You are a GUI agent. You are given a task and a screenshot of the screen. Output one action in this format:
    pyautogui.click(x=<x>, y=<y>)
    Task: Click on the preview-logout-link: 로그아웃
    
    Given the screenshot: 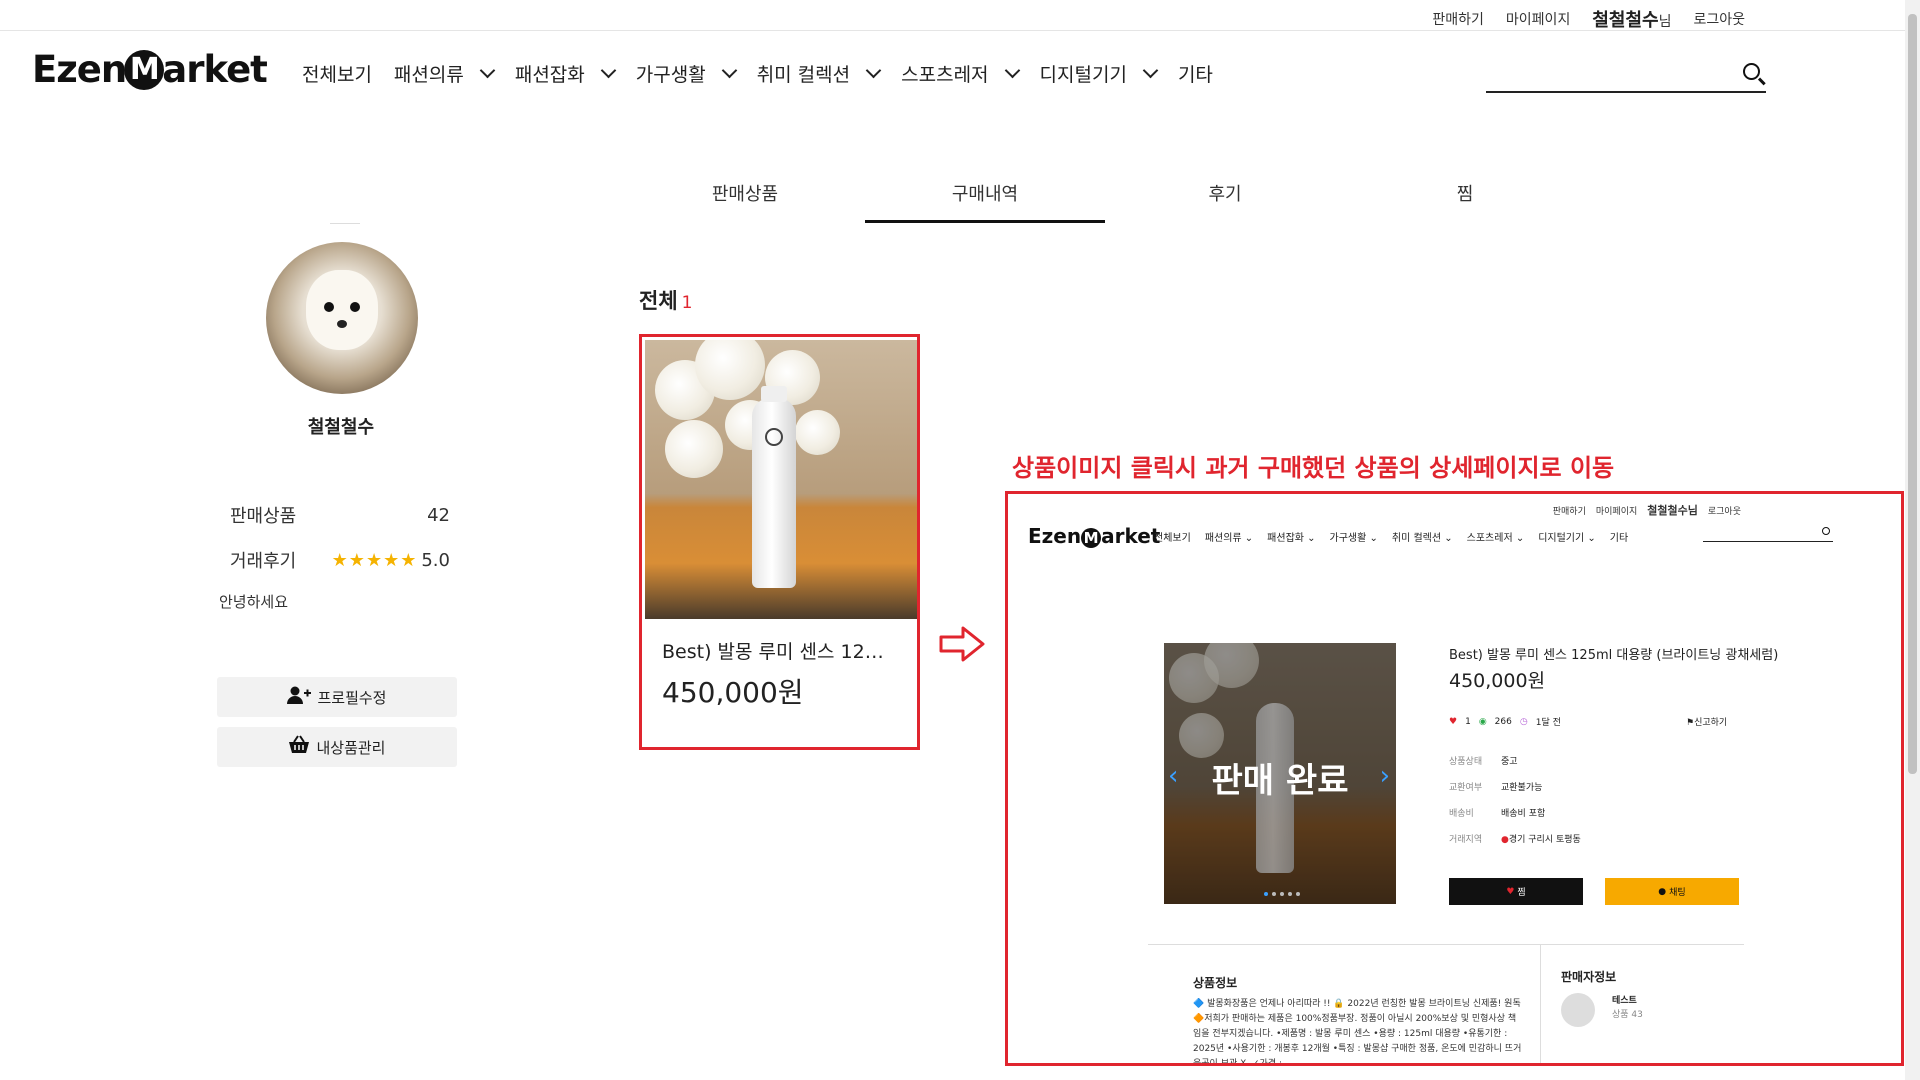 What is the action you would take?
    pyautogui.click(x=1724, y=511)
    